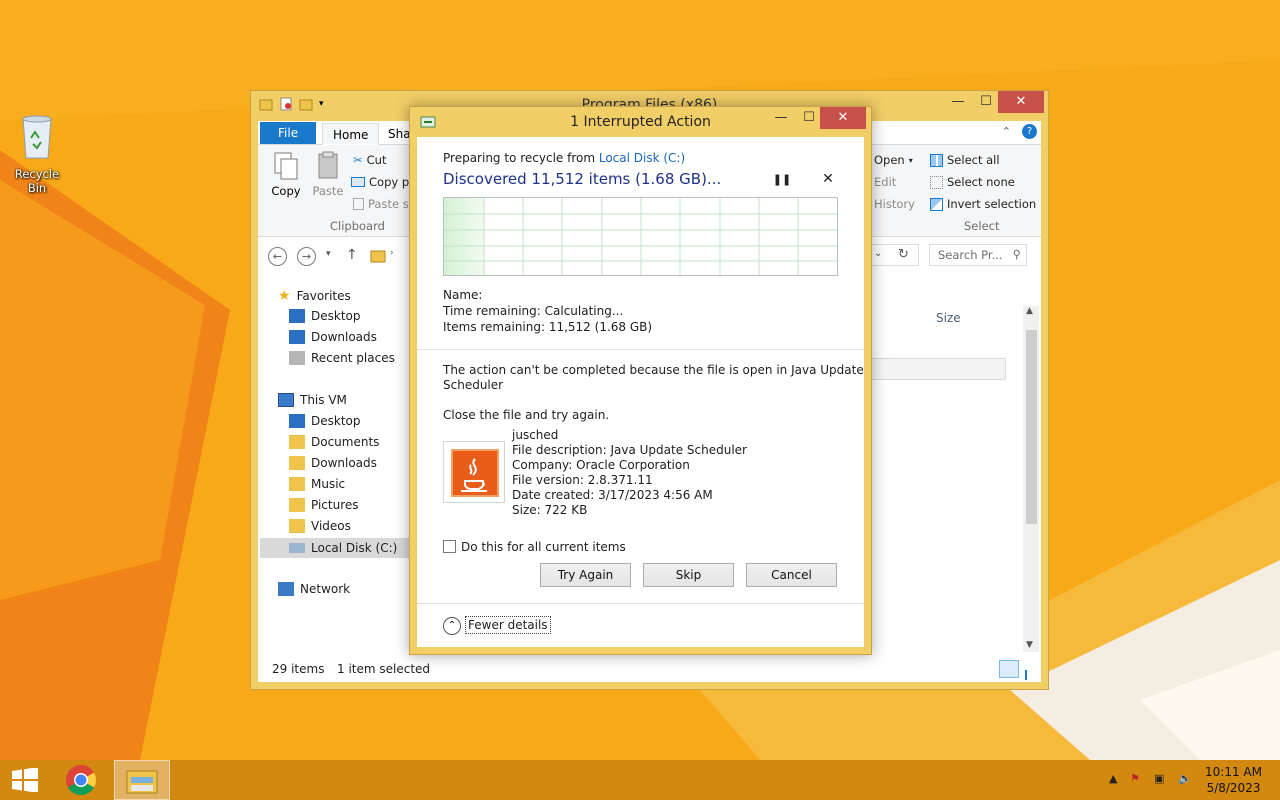  What do you see at coordinates (781, 118) in the screenshot?
I see `dialog-minimize-button: —` at bounding box center [781, 118].